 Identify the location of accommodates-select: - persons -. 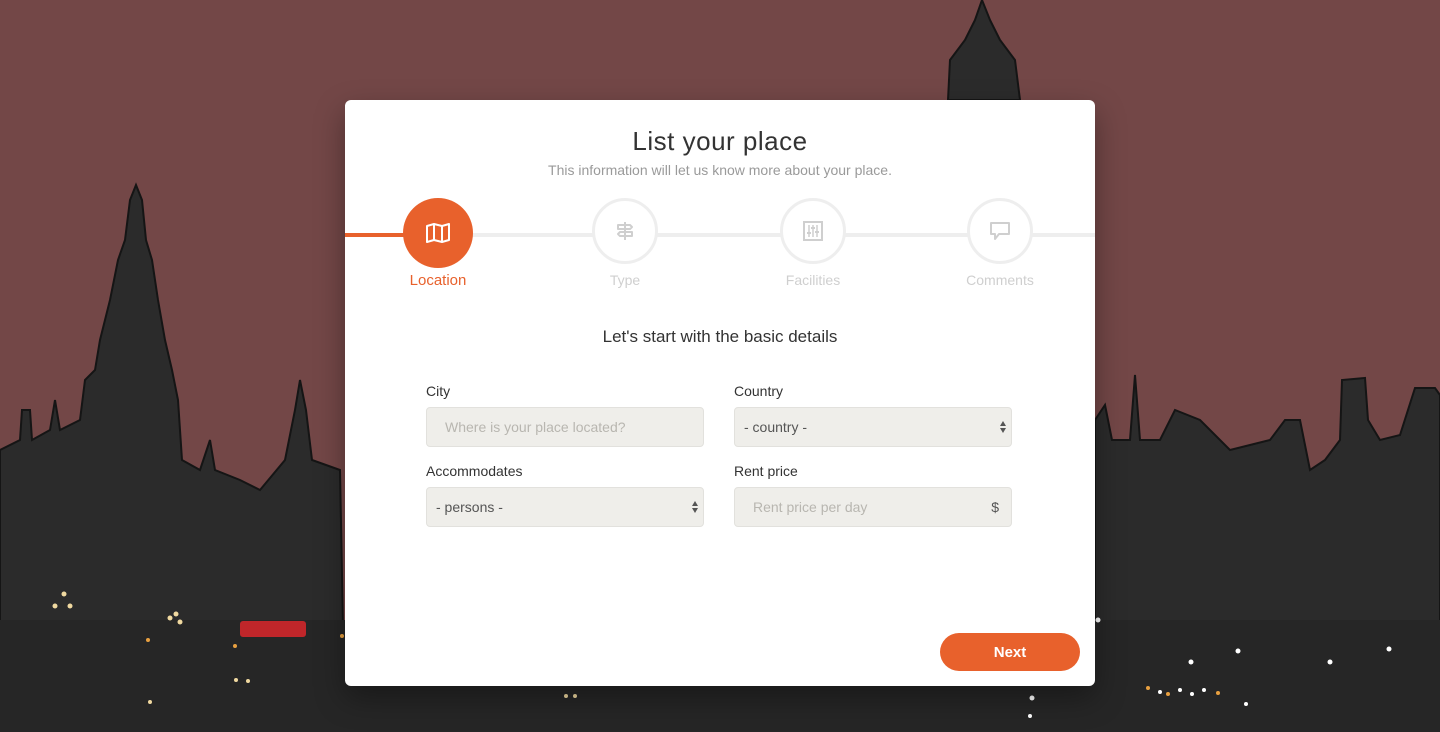
(565, 507).